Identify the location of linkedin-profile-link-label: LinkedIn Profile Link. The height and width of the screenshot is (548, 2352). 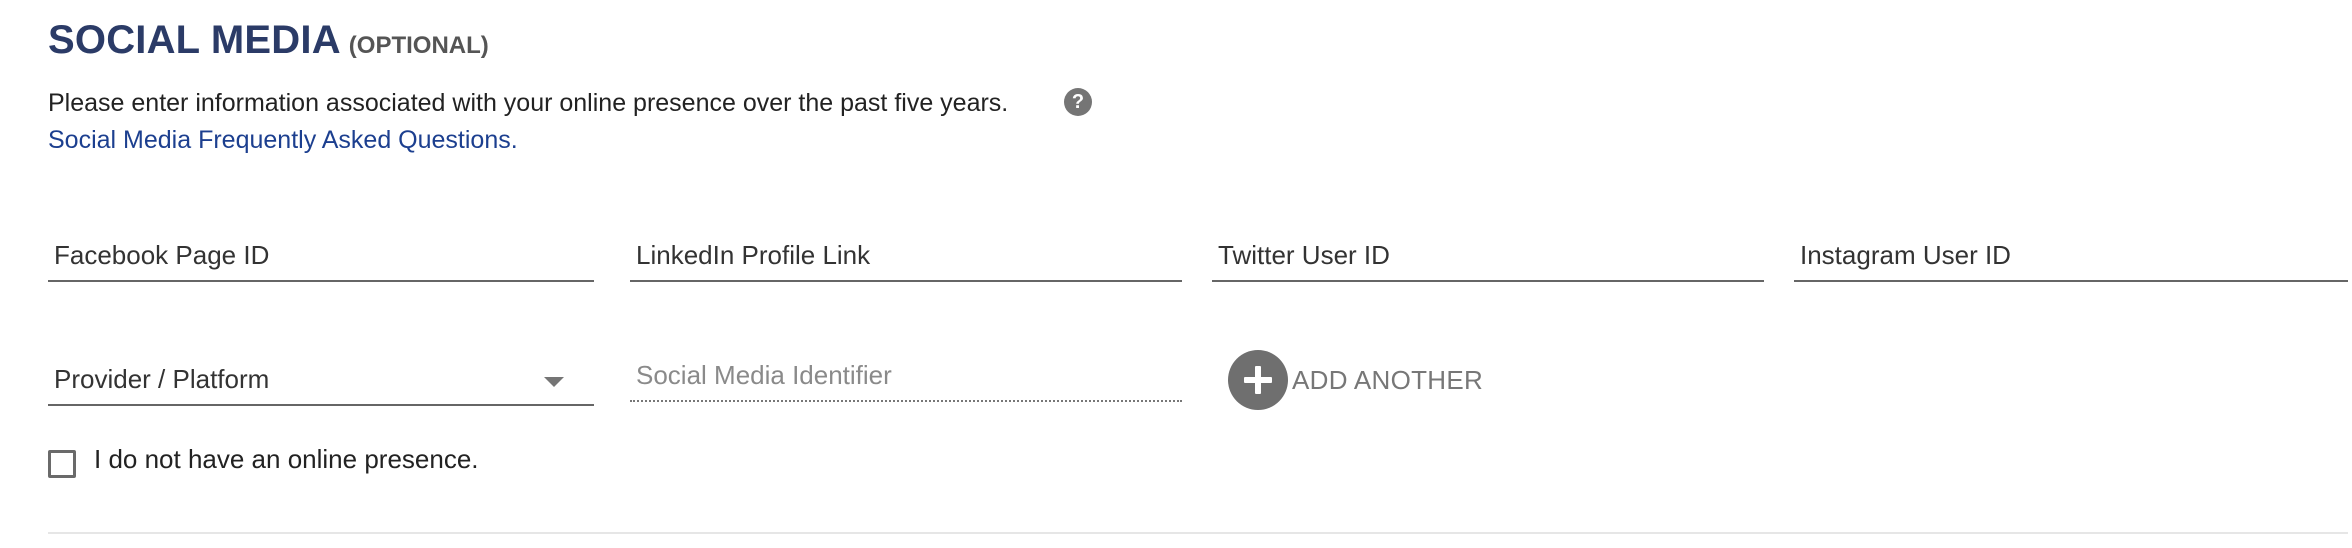
(753, 255).